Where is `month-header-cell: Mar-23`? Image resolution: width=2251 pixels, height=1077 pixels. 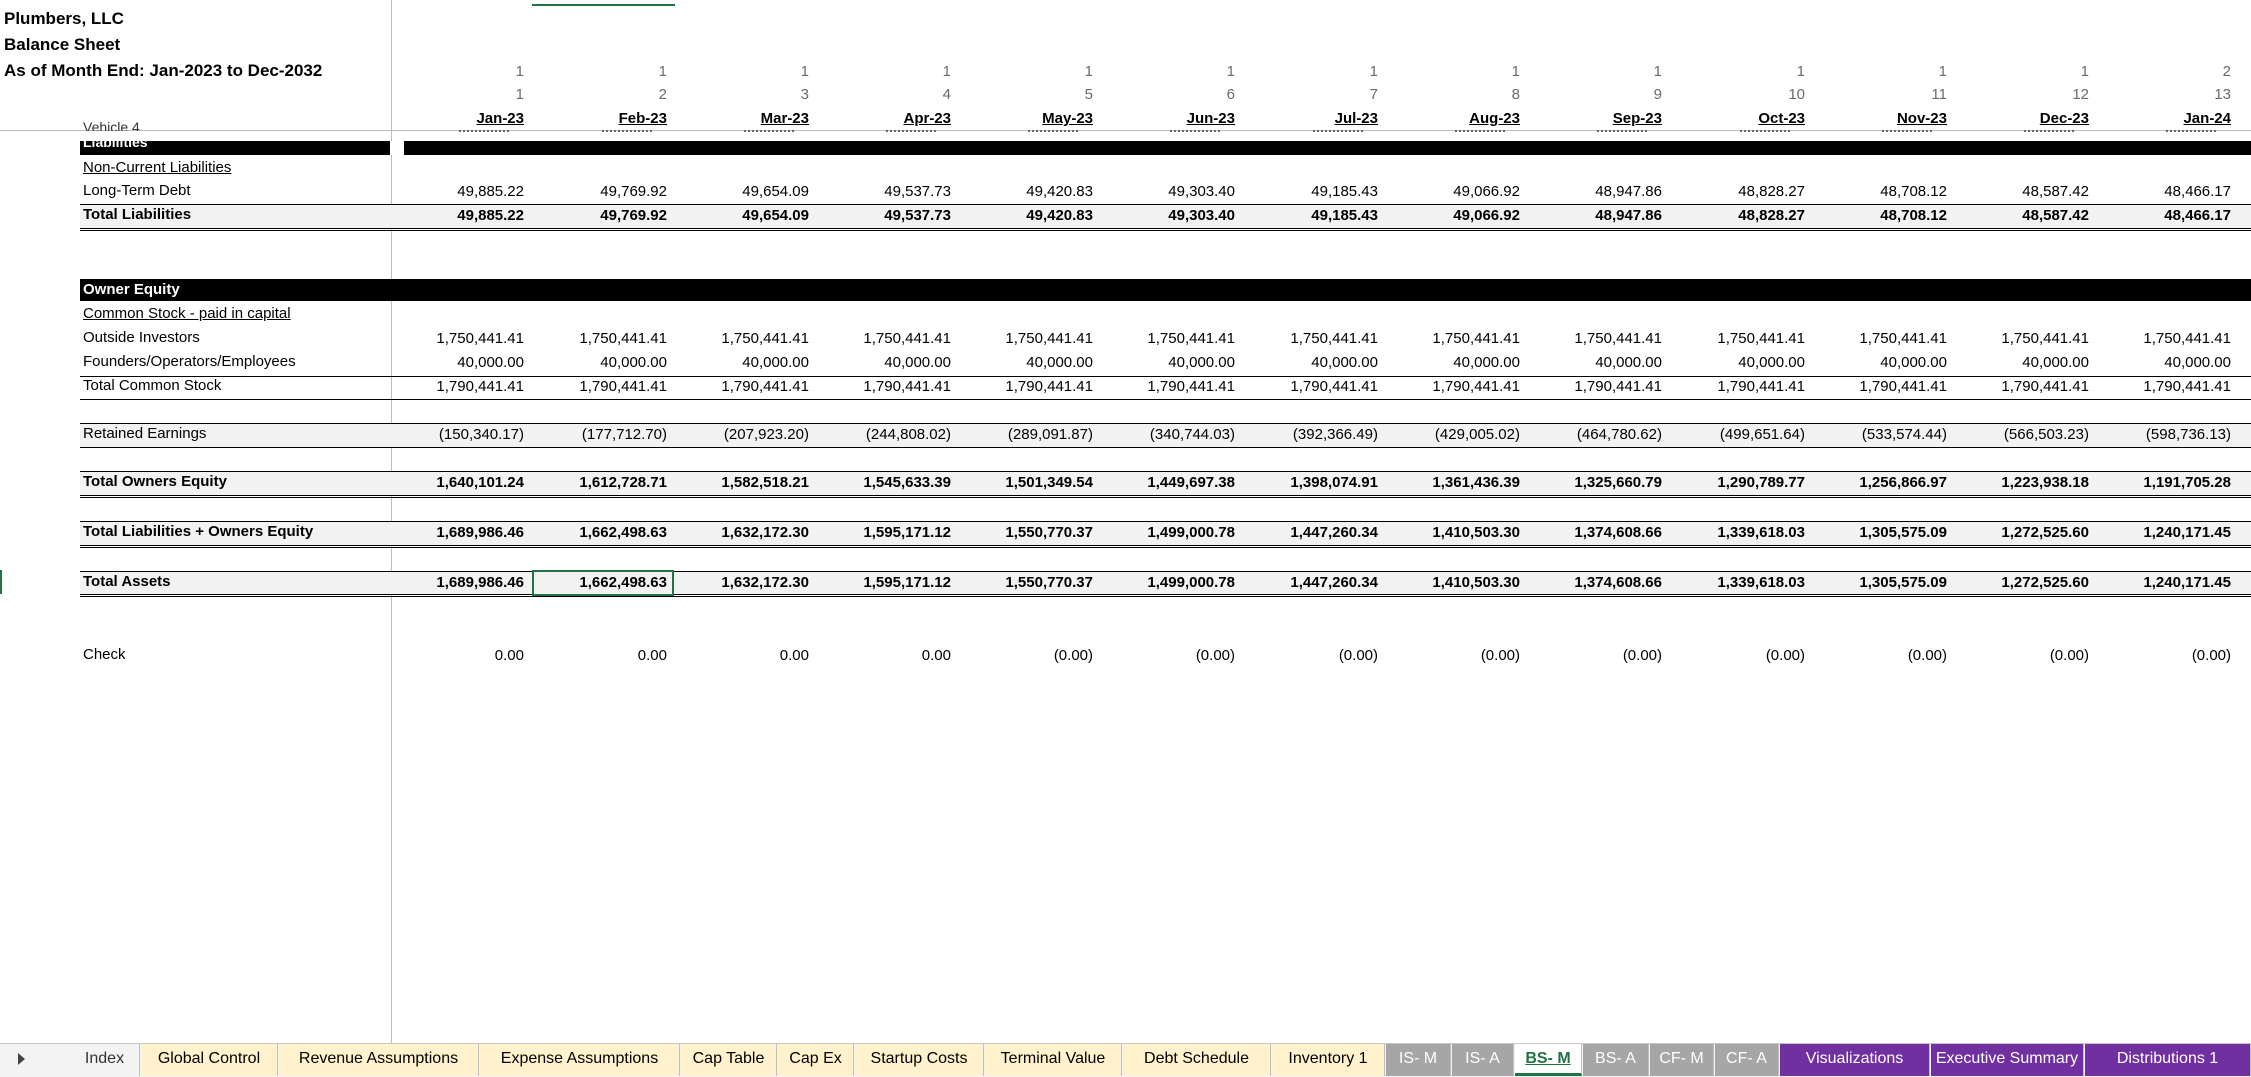 month-header-cell: Mar-23 is located at coordinates (746, 119).